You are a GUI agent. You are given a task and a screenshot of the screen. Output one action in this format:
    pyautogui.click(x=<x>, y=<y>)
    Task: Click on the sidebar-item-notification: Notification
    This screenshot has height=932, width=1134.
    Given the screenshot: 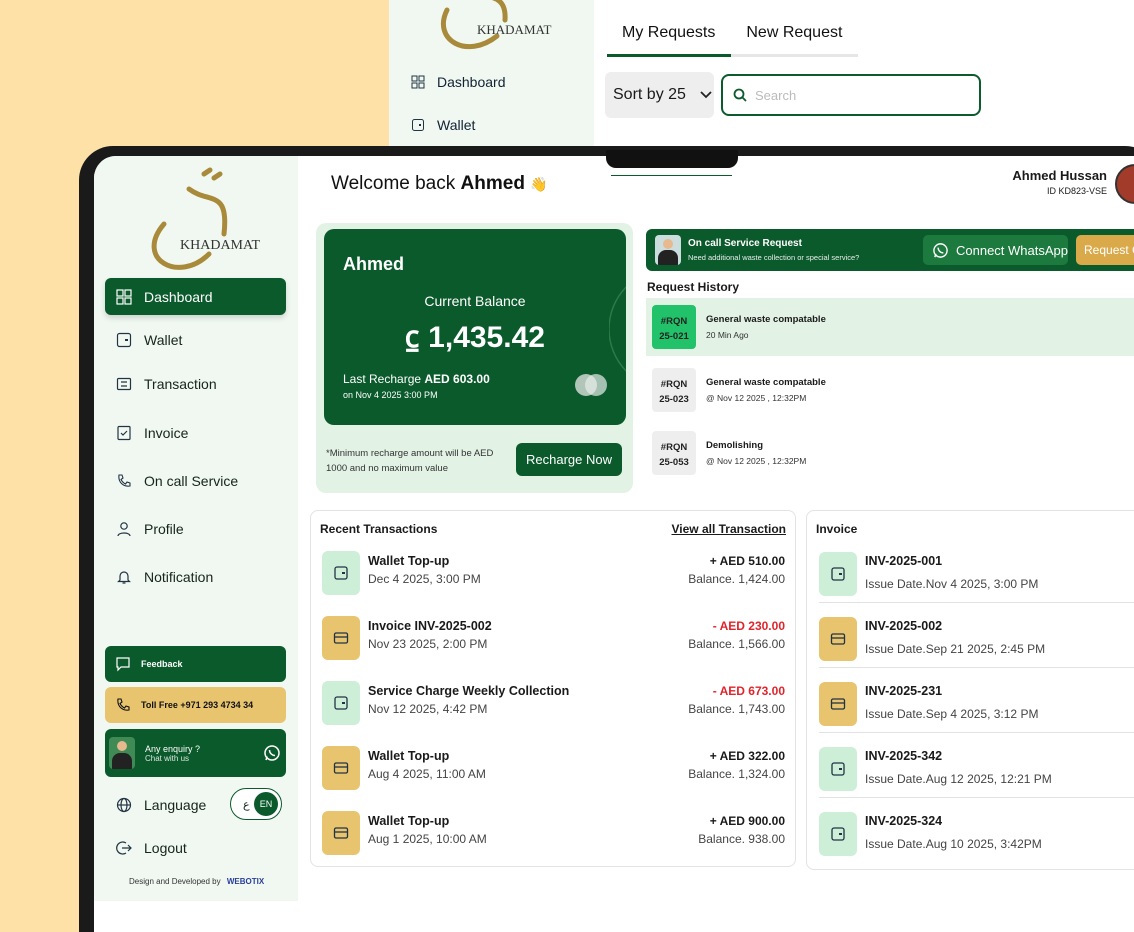 What is the action you would take?
    pyautogui.click(x=195, y=576)
    